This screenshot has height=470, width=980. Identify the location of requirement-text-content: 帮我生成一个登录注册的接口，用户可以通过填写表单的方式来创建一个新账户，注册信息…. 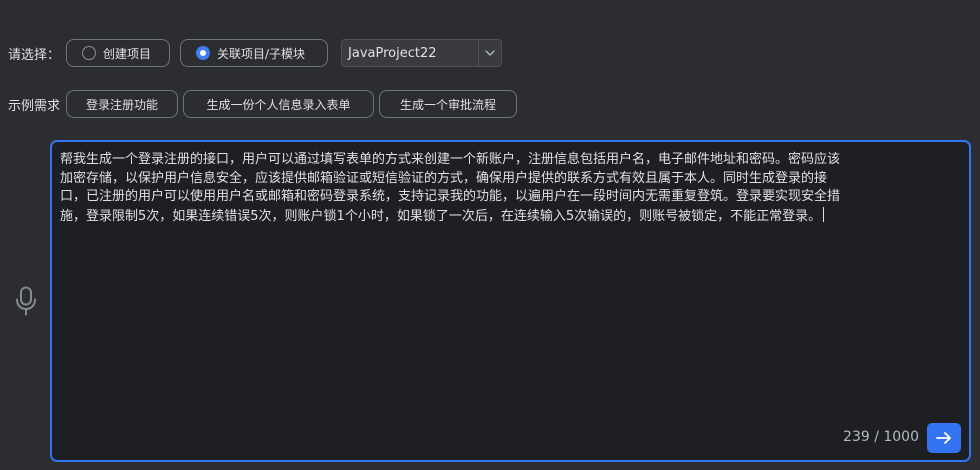
(450, 188).